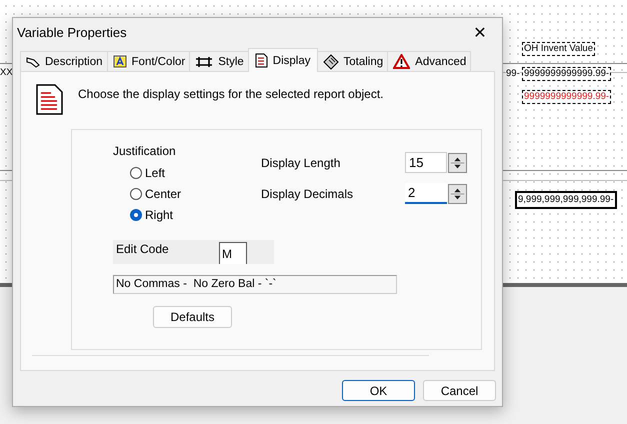  Describe the element at coordinates (429, 61) in the screenshot. I see `tab: Advanced` at that location.